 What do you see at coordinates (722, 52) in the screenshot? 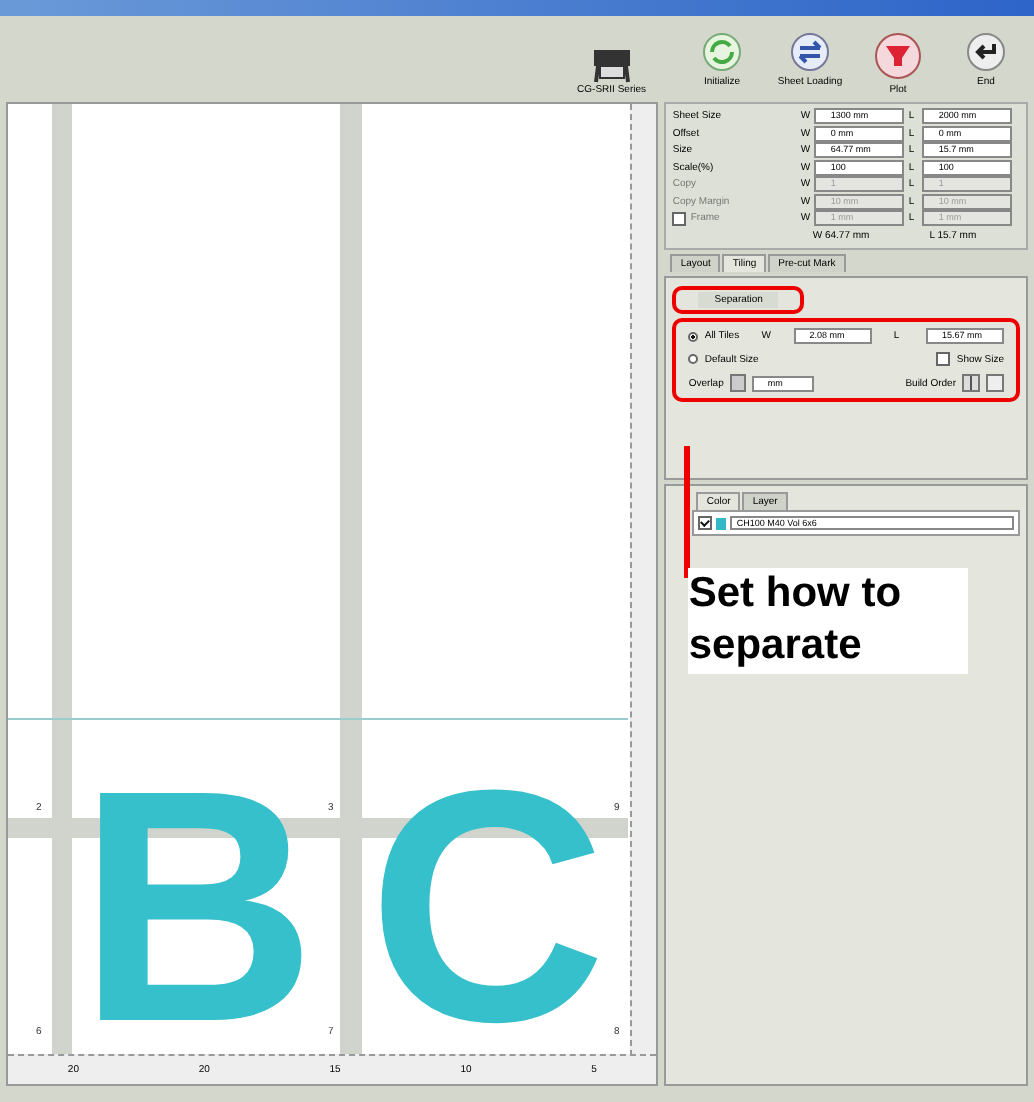
I see `refresh-icon` at bounding box center [722, 52].